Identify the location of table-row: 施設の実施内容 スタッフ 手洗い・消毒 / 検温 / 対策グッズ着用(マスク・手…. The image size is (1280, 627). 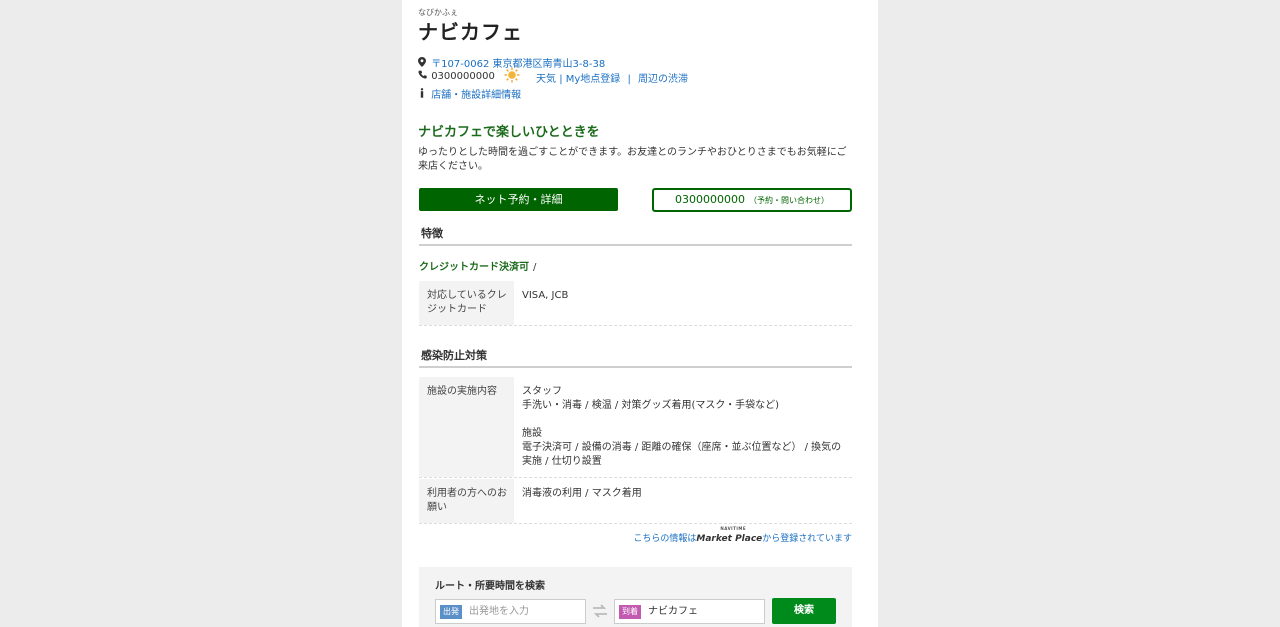
(635, 427).